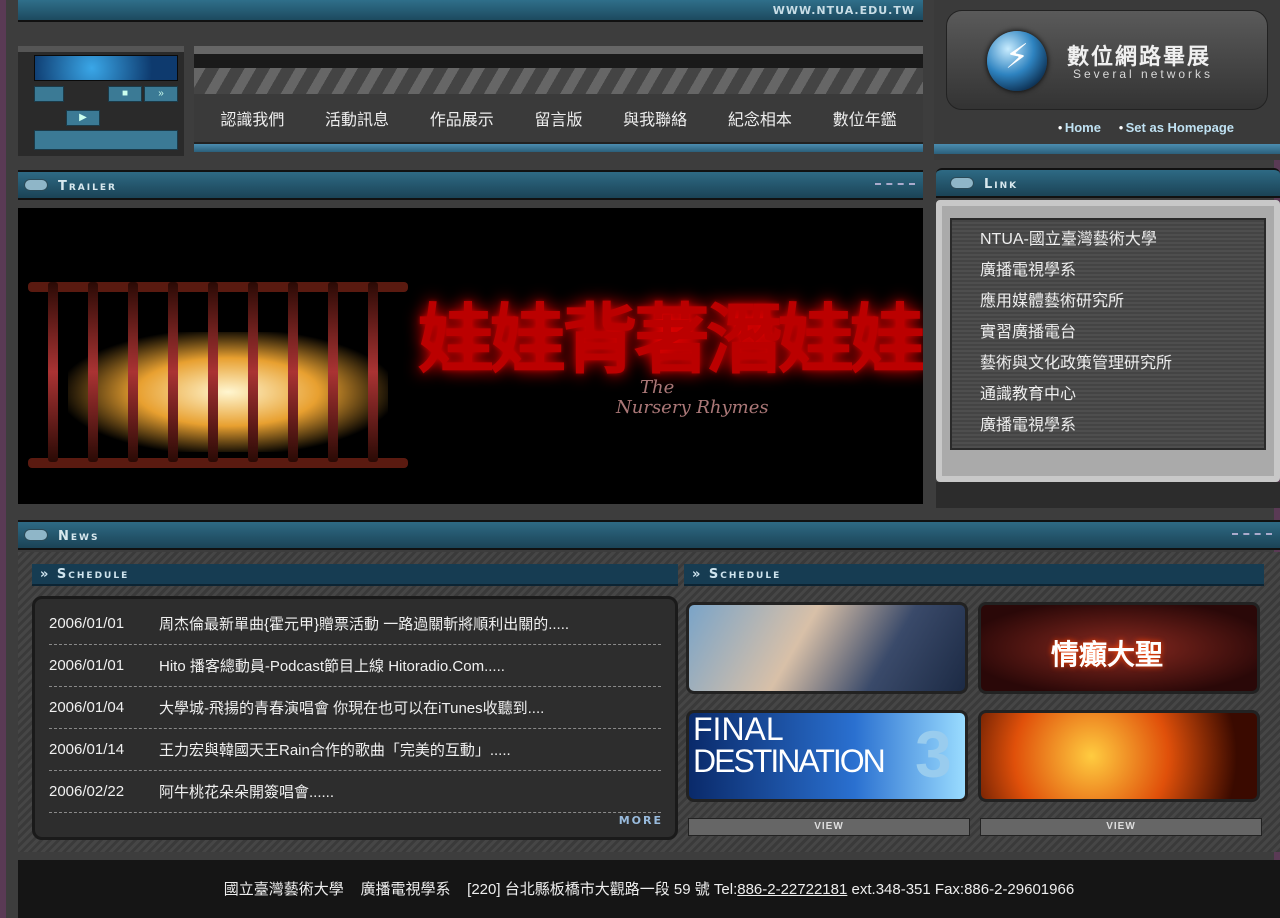 The width and height of the screenshot is (1280, 918). I want to click on nav-yearbook: 數位年鑑, so click(865, 118).